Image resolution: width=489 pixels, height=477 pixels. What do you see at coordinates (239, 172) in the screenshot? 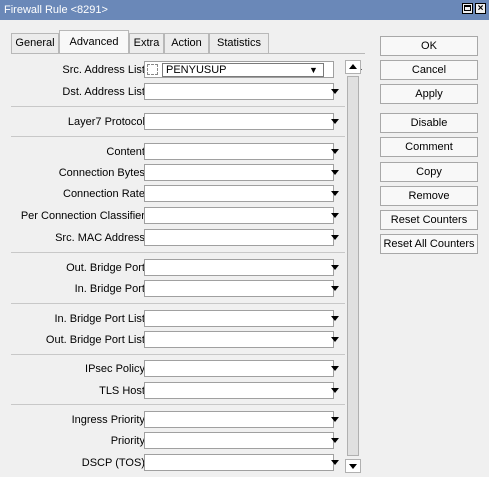
I see `connection-bytes-field` at bounding box center [239, 172].